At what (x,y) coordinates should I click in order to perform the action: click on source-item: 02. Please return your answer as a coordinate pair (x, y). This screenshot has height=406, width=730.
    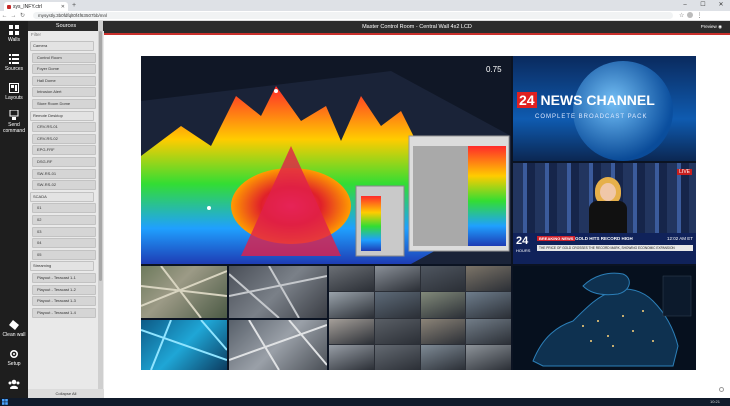
    Looking at the image, I should click on (64, 220).